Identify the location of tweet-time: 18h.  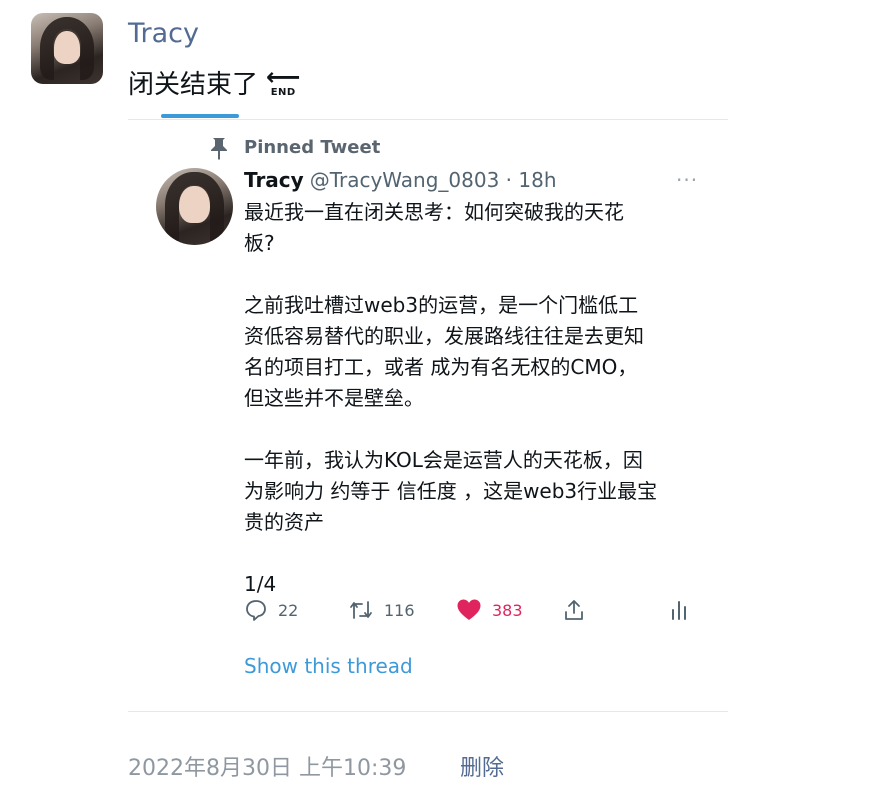
(537, 180).